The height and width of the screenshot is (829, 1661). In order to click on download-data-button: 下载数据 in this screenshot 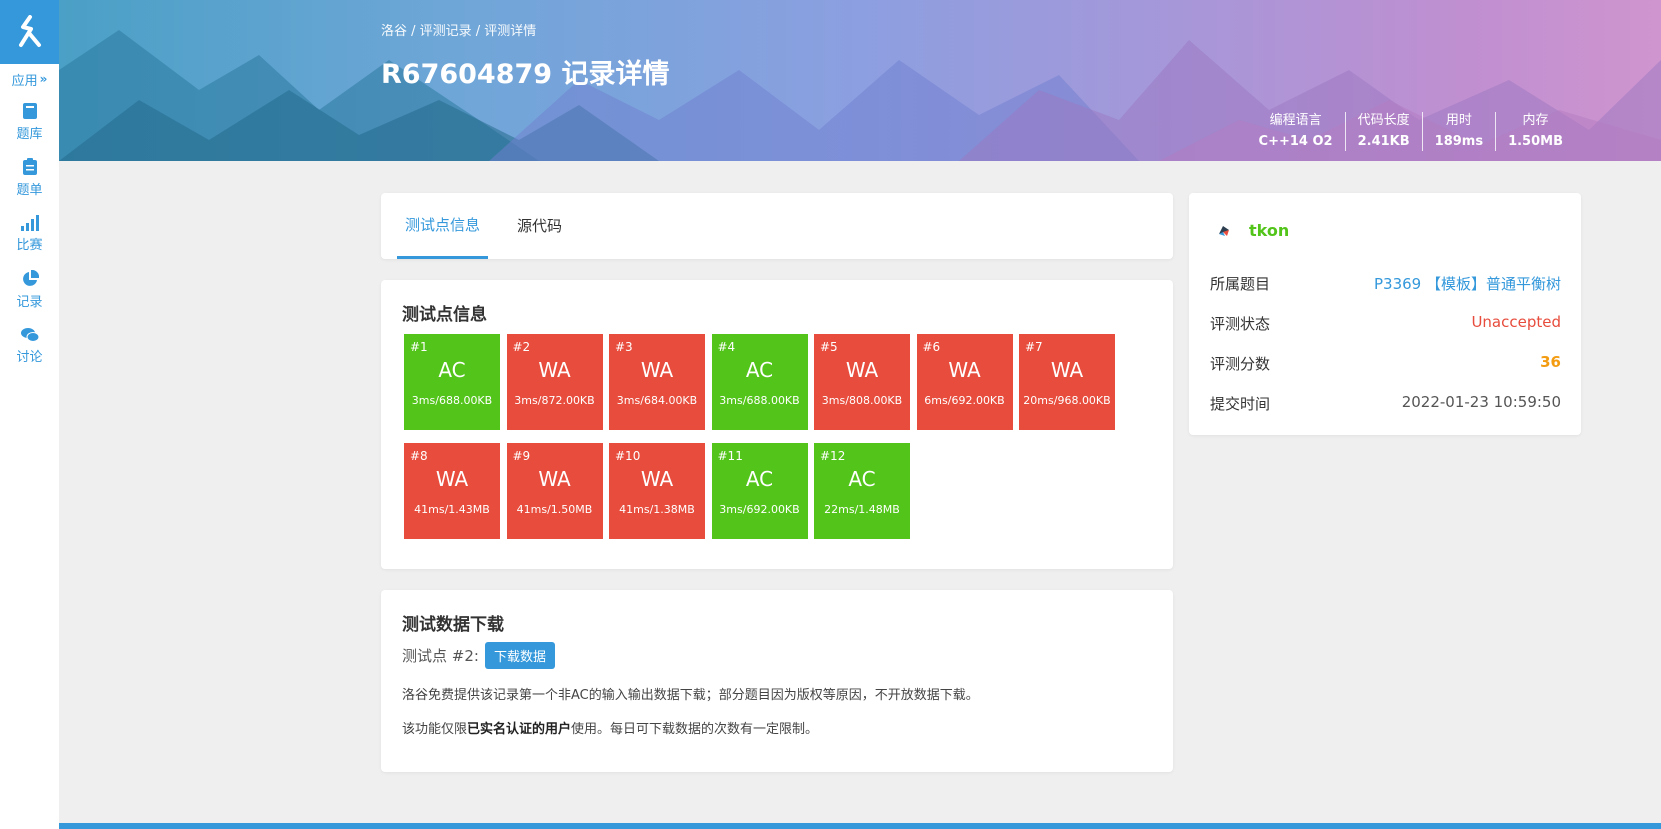, I will do `click(519, 655)`.